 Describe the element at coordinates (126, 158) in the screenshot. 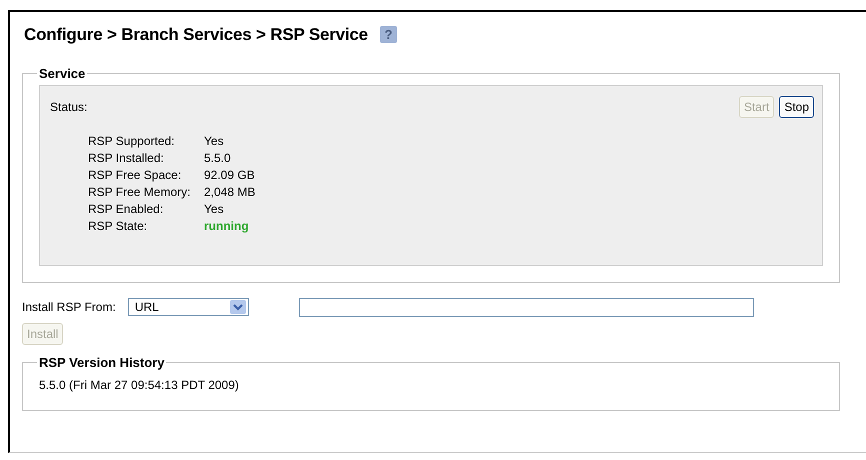

I see `field-label: RSP Installed:` at that location.